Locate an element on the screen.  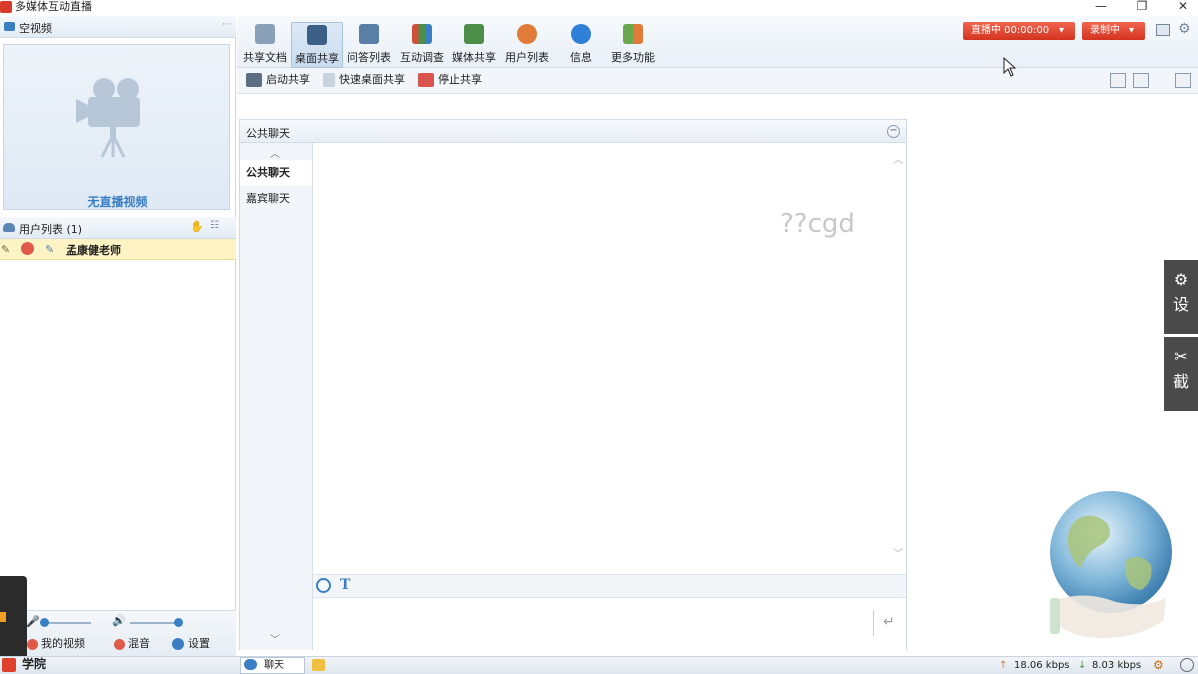
mix-button: 混音 is located at coordinates (132, 643).